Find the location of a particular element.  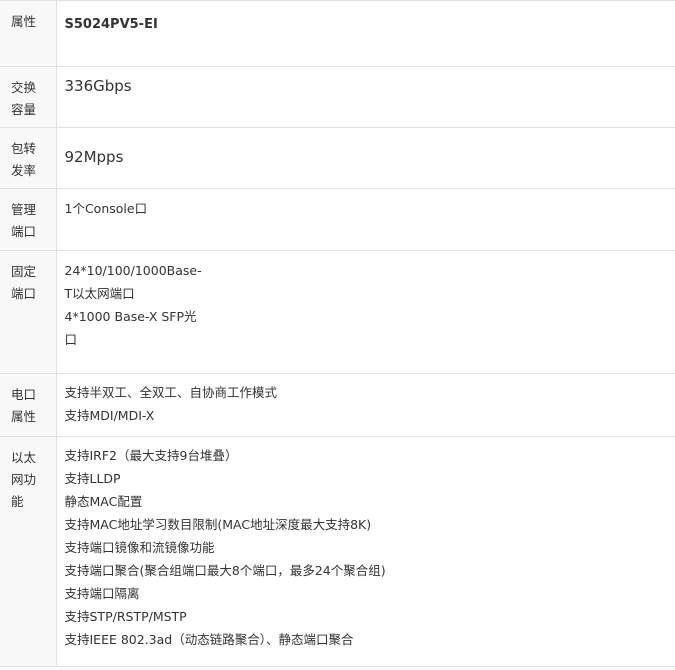

value-line: 支持半双工、全双工、自协商工作模式 is located at coordinates (171, 392).